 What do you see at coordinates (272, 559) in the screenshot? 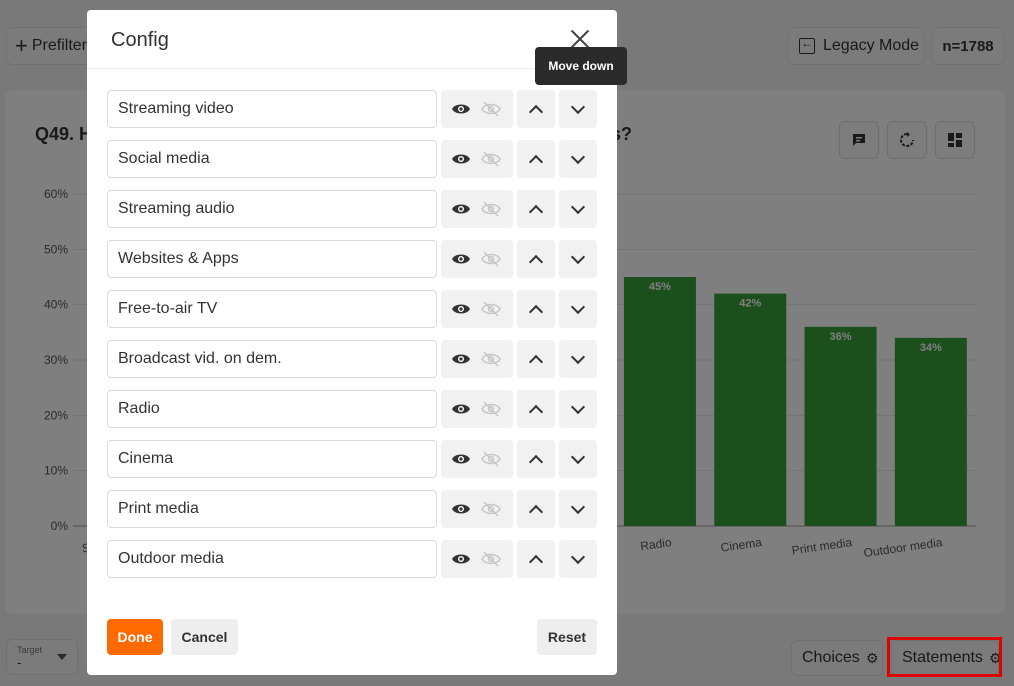
I see `statement-input: Outdoor media` at bounding box center [272, 559].